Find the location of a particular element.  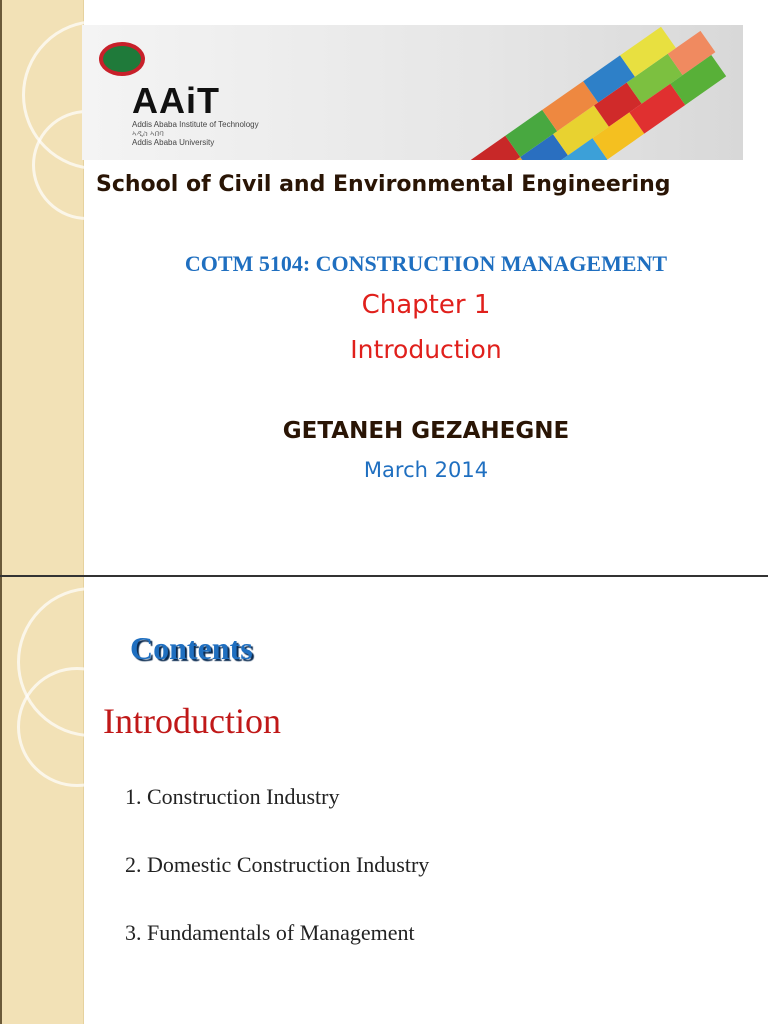

contents-heading: Contents is located at coordinates (191, 648).